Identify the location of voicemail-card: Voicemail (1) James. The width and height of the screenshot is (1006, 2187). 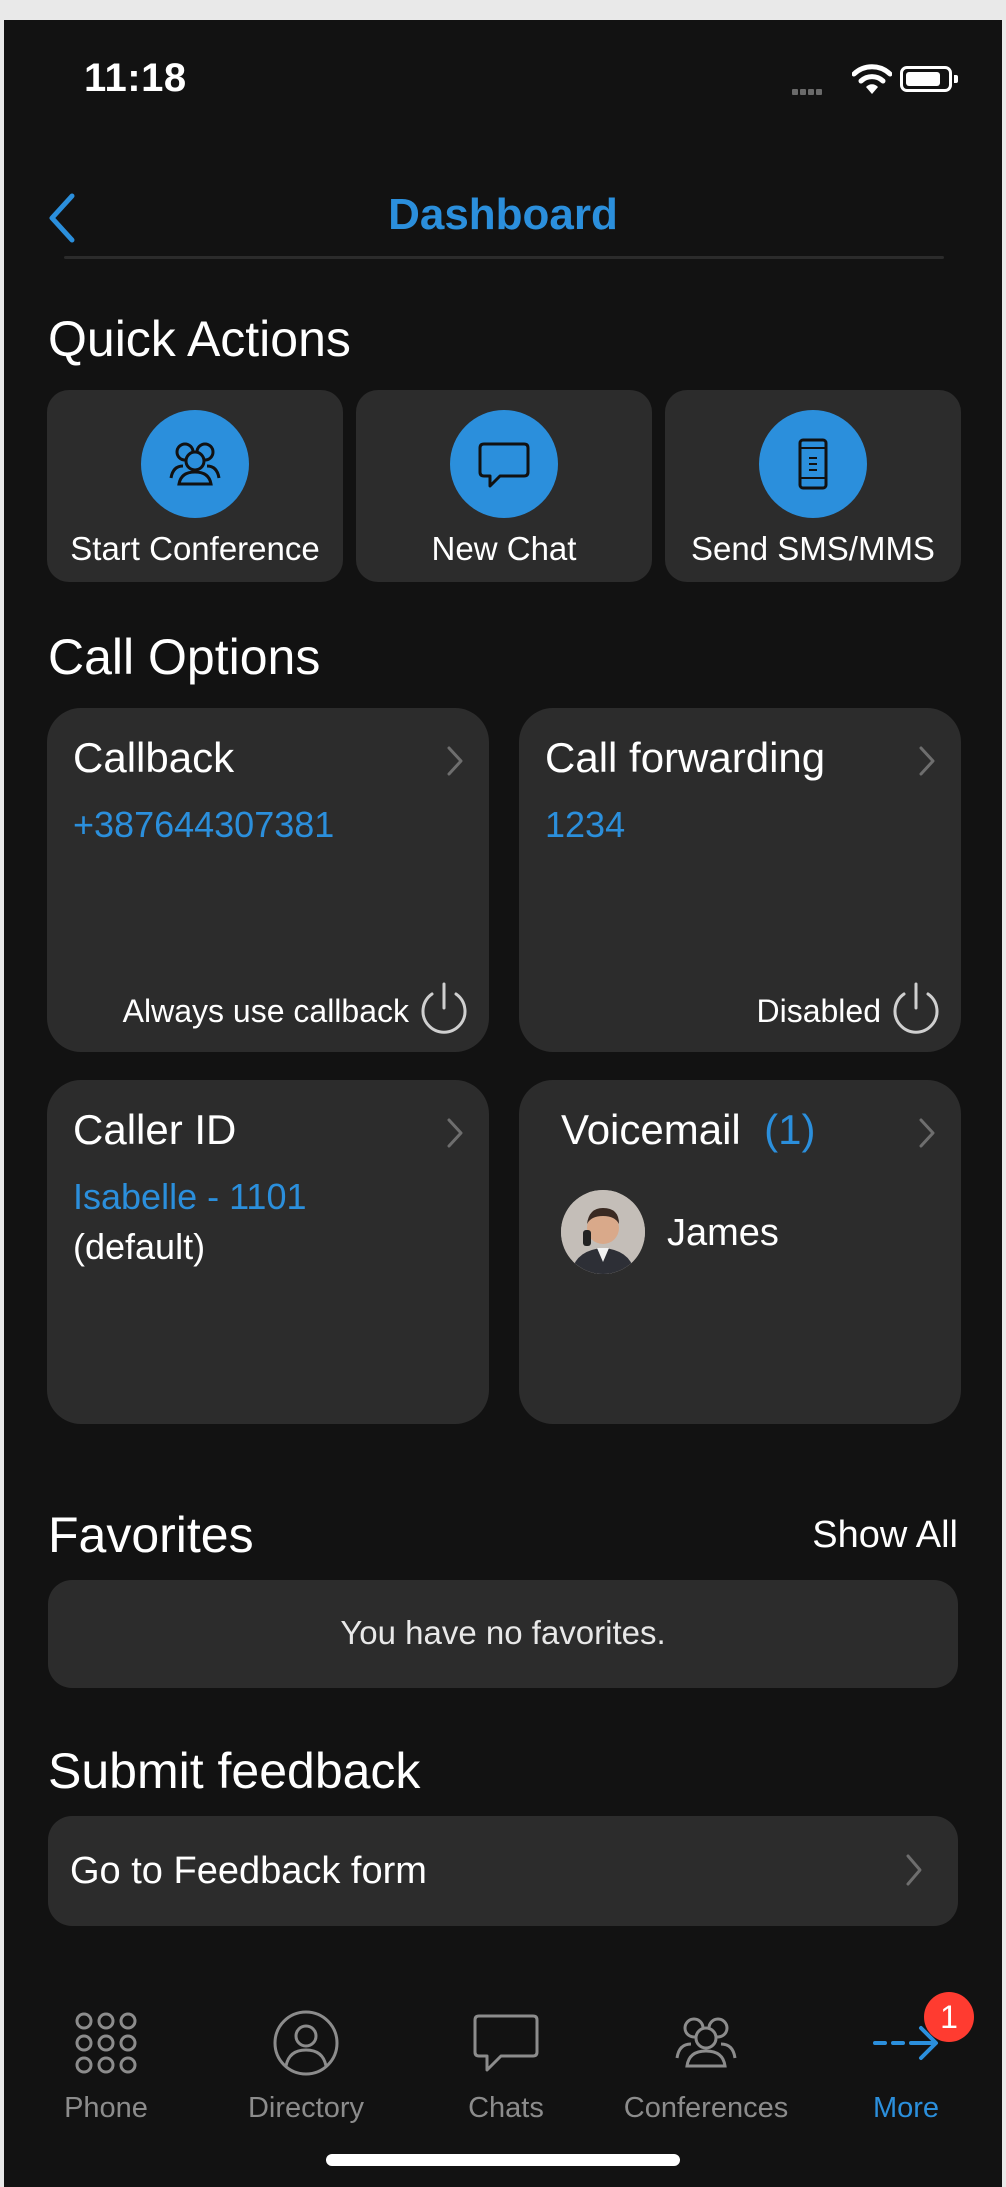
(740, 1252).